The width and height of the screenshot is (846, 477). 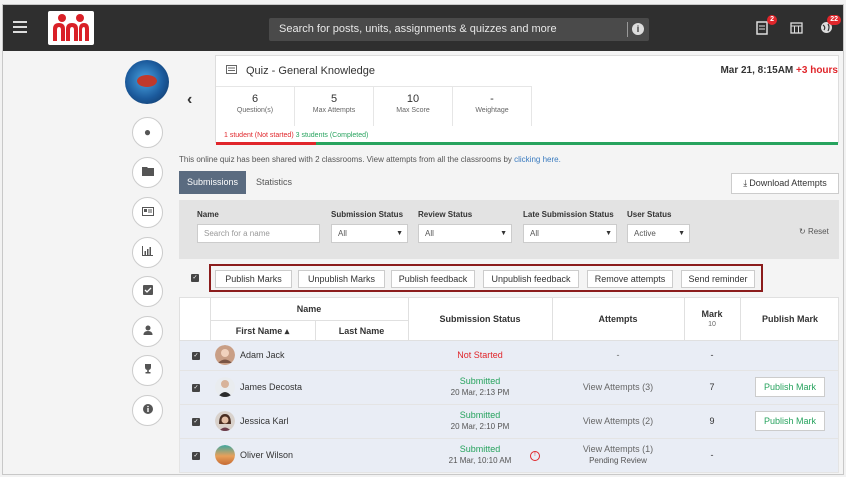 I want to click on late-submission-select: All ▼, so click(x=570, y=233).